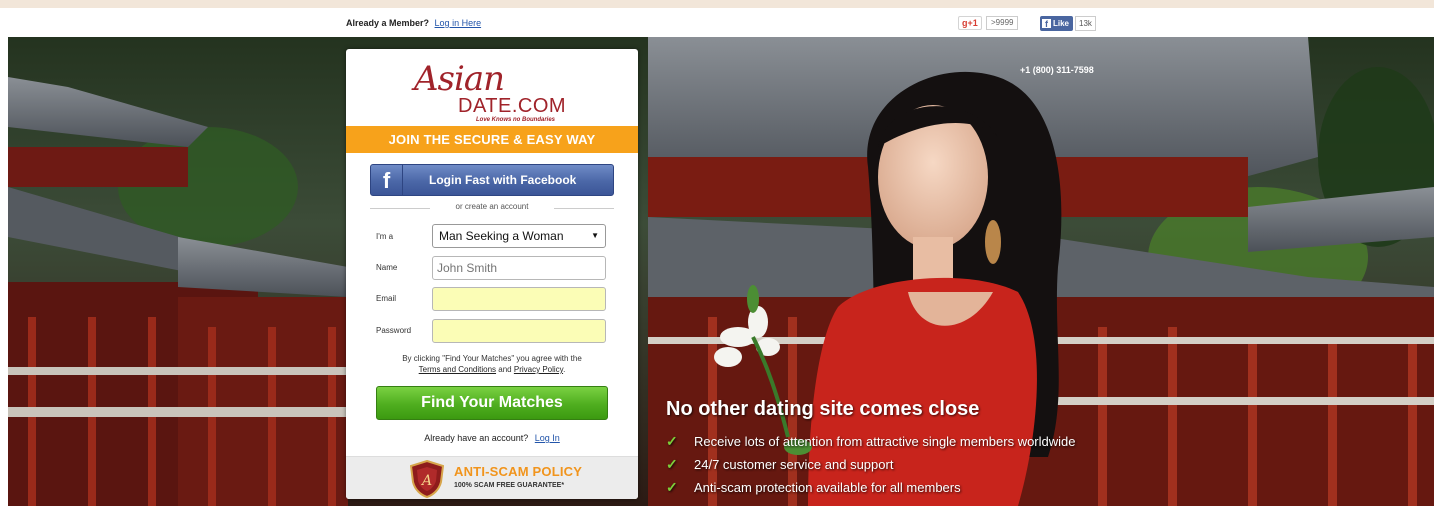  Describe the element at coordinates (492, 403) in the screenshot. I see `find-matches-button: Find Your Matches` at that location.